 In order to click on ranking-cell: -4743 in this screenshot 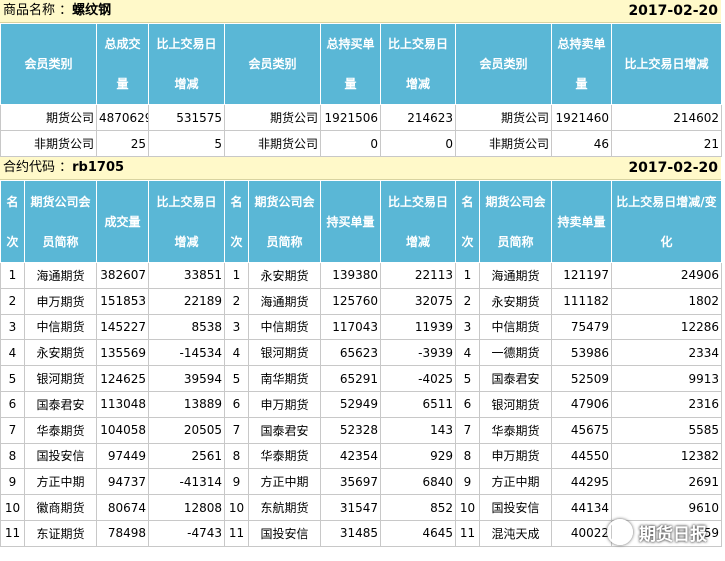, I will do `click(186, 533)`.